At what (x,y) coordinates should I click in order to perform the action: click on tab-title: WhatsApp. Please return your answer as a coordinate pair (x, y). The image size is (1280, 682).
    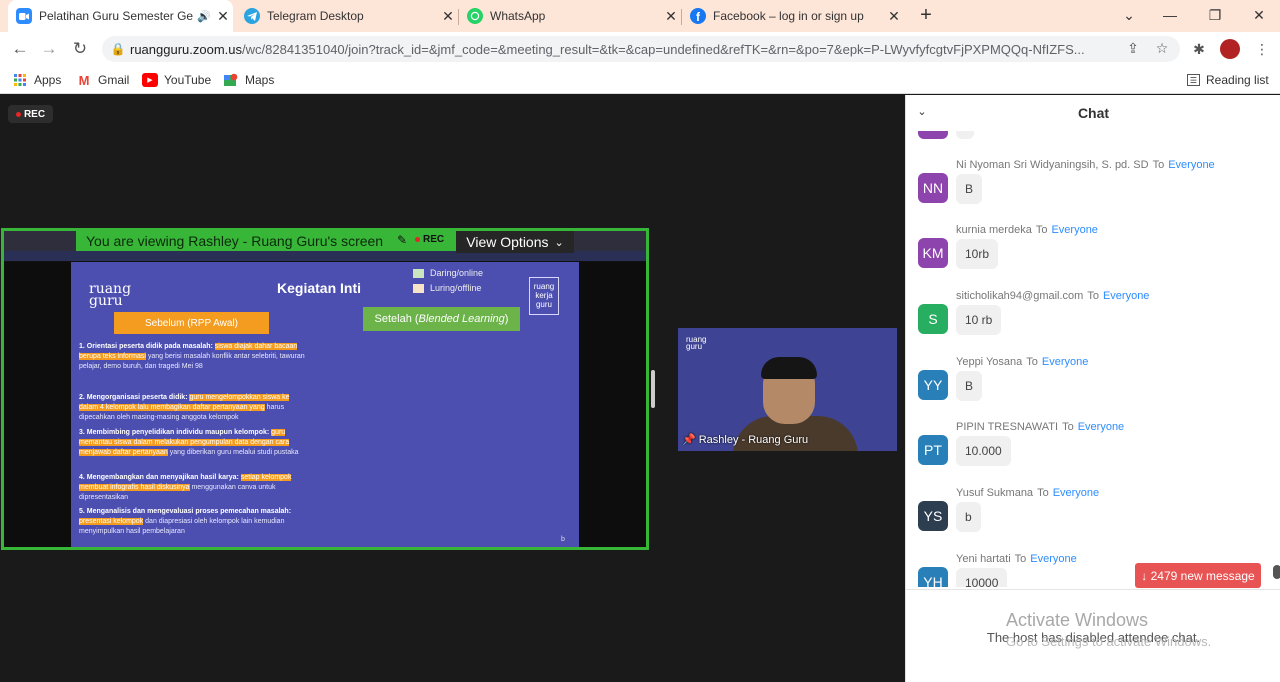
    Looking at the image, I should click on (518, 16).